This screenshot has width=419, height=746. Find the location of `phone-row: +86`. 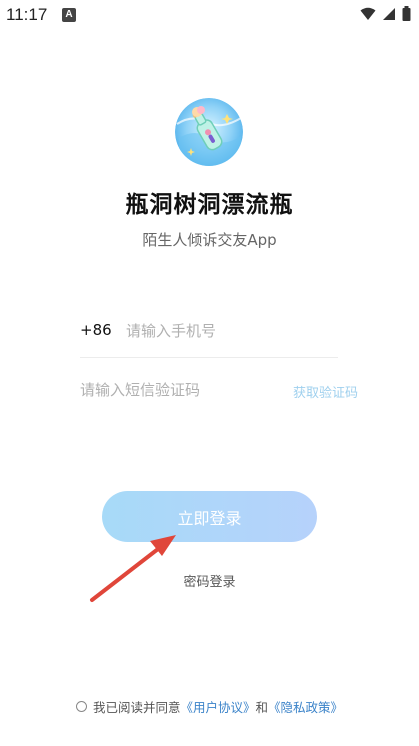

phone-row: +86 is located at coordinates (209, 335).